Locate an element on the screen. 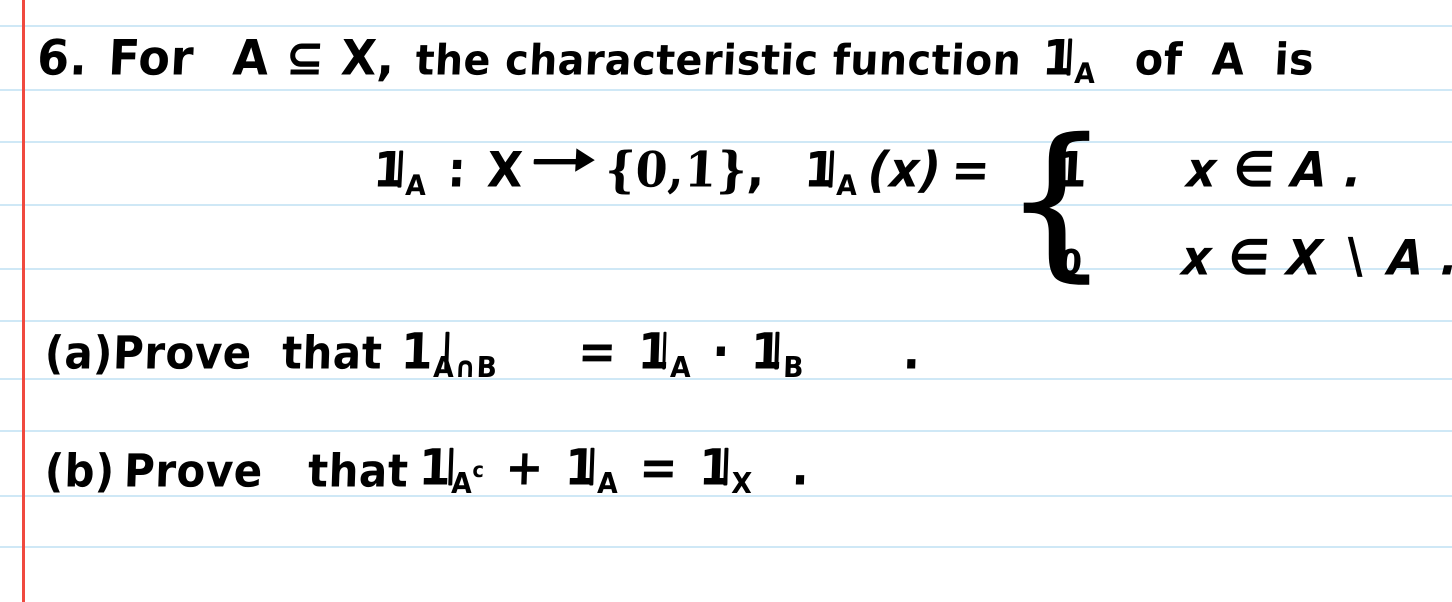 The image size is (1452, 602). definition-comma: , is located at coordinates (756, 170).